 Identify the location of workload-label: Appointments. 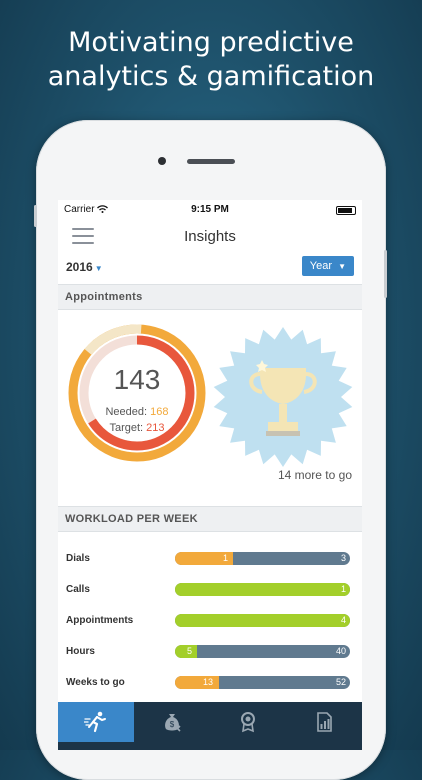
(100, 620).